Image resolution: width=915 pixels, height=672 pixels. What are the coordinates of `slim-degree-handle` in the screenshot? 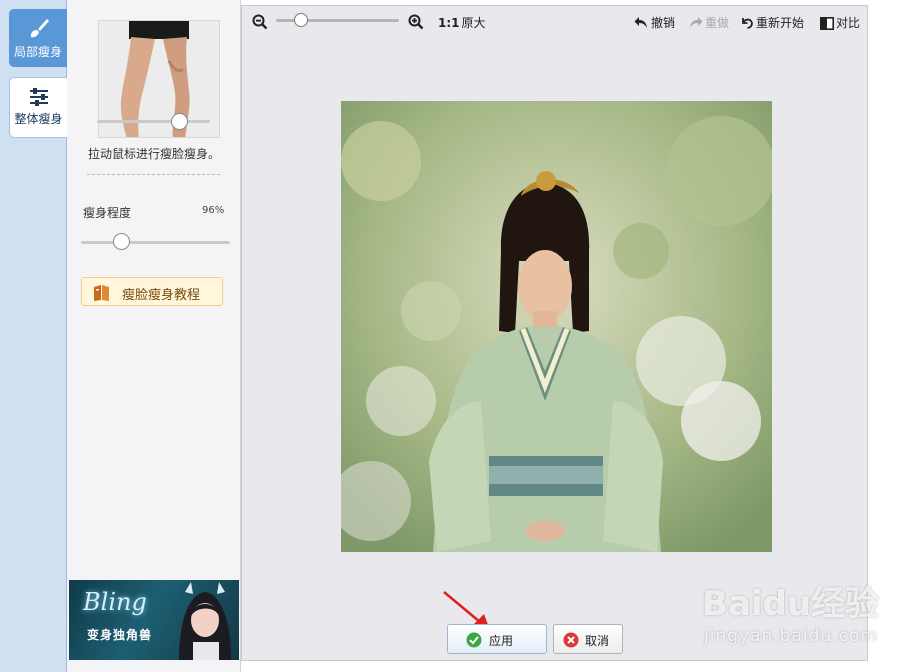 It's located at (121, 241).